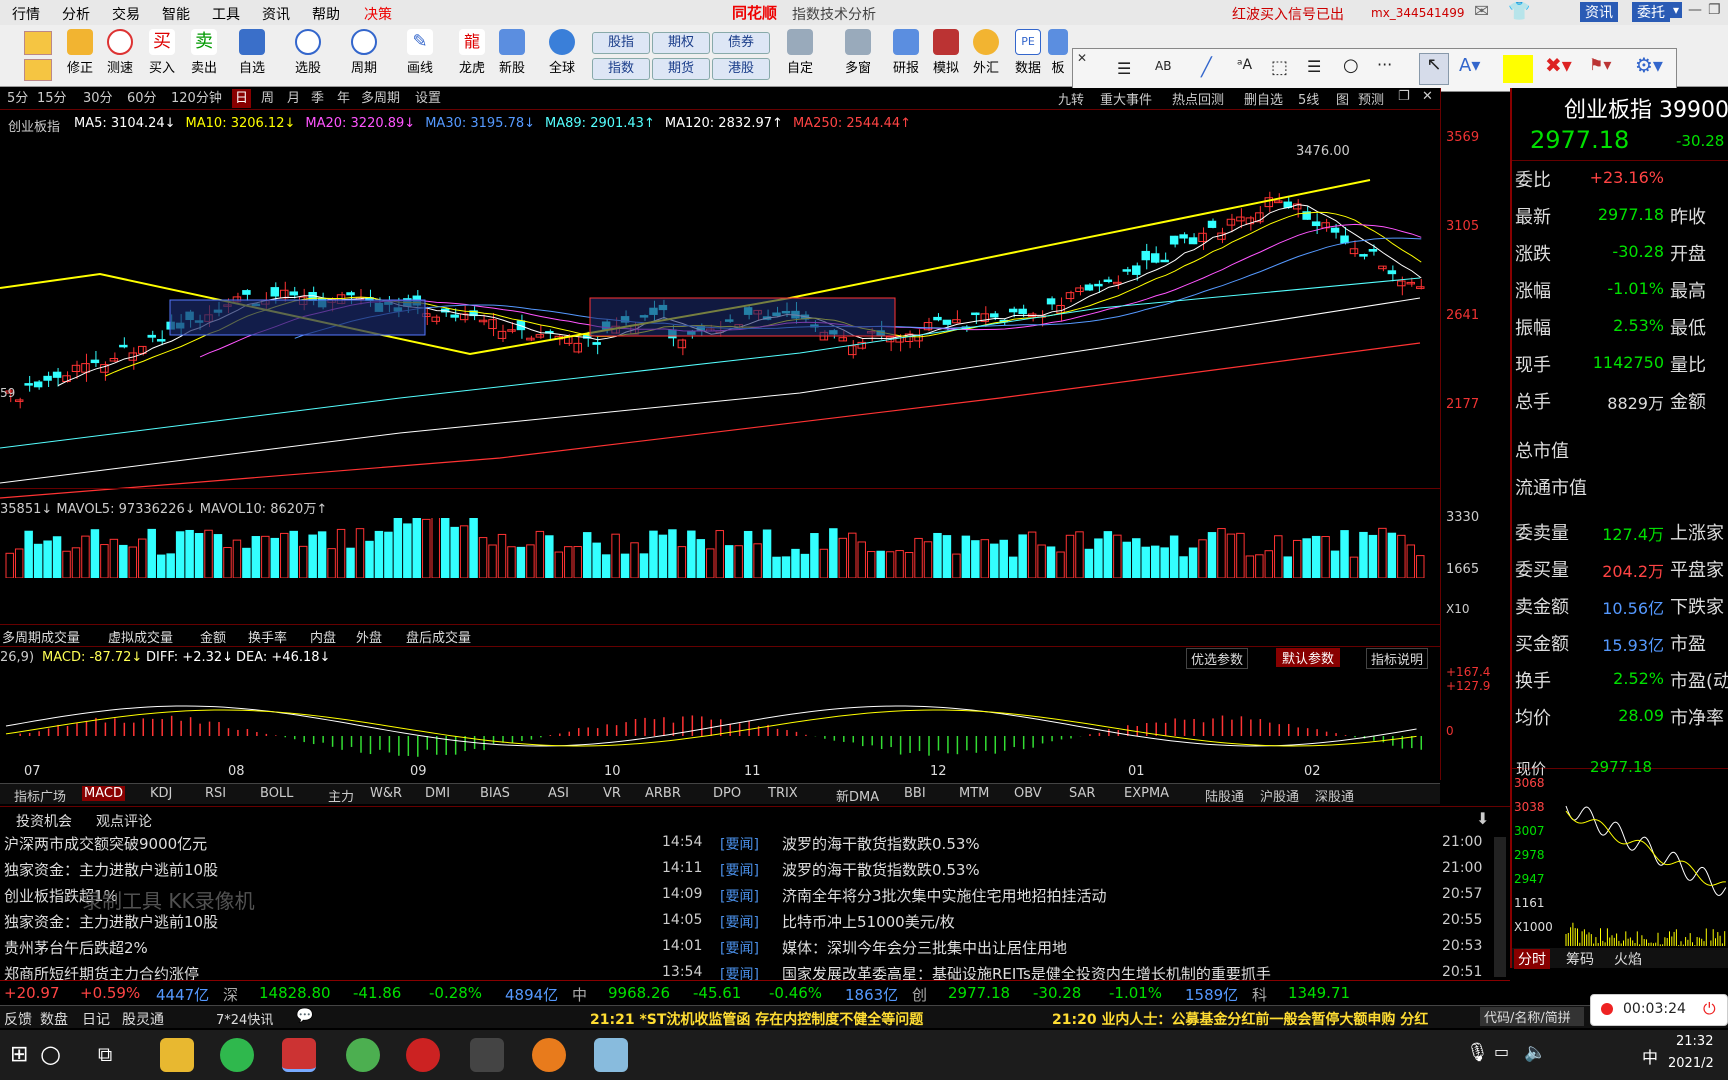 The height and width of the screenshot is (1080, 1728). I want to click on indicator-tab: 陆股通, so click(1224, 795).